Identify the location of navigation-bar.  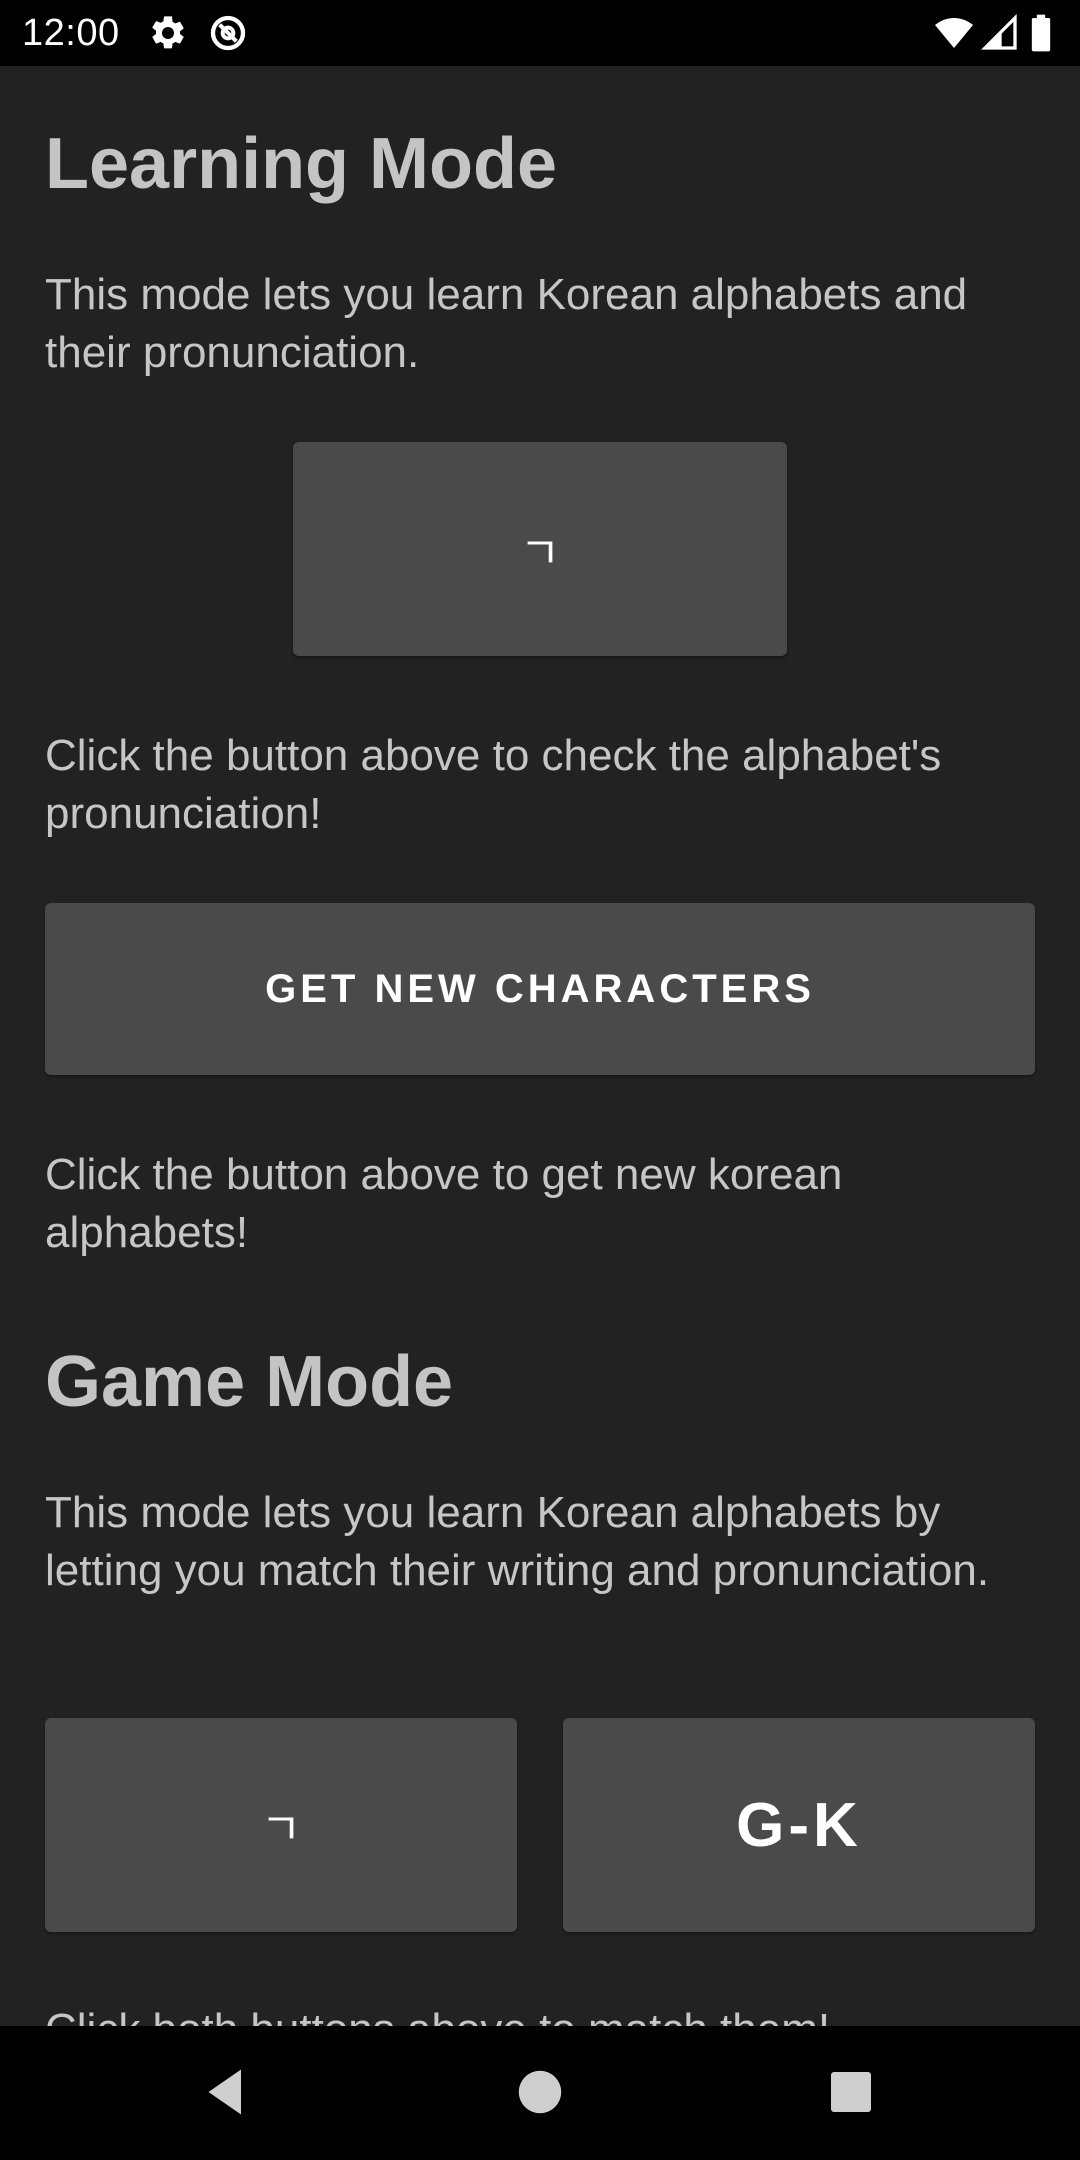
(540, 2093).